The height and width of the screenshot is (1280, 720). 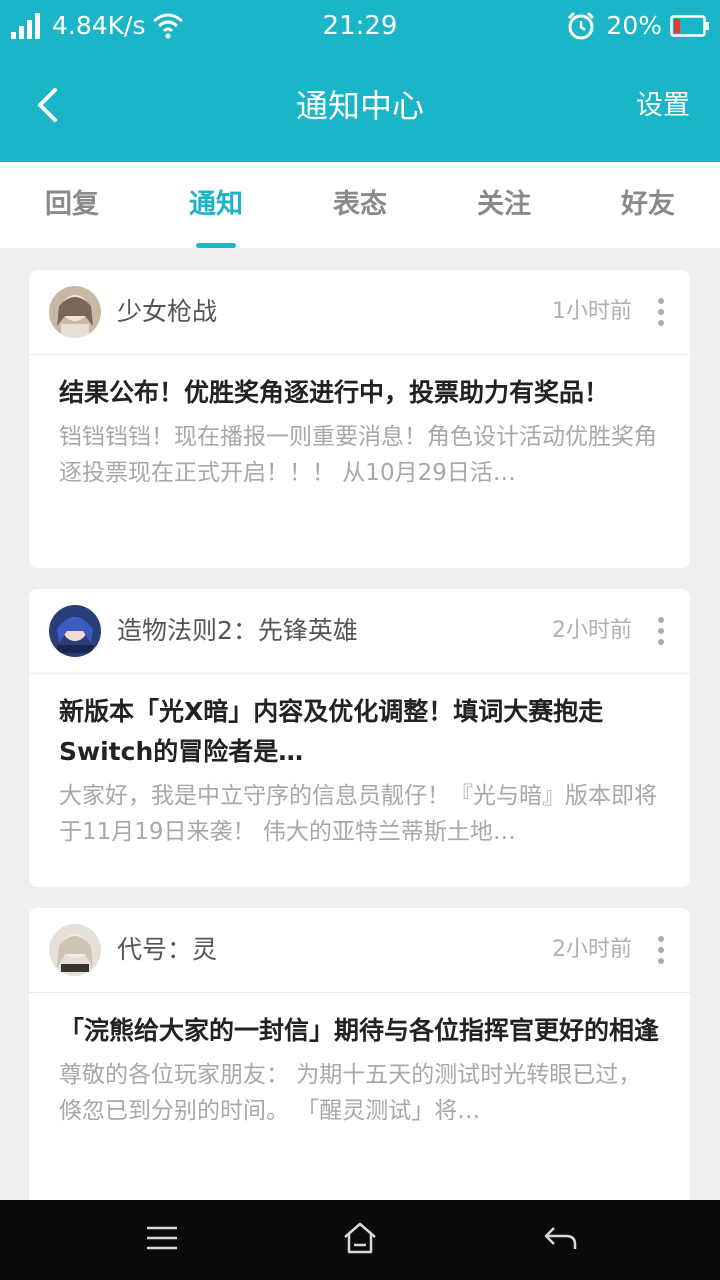 I want to click on tab-reply: 回复, so click(x=72, y=205).